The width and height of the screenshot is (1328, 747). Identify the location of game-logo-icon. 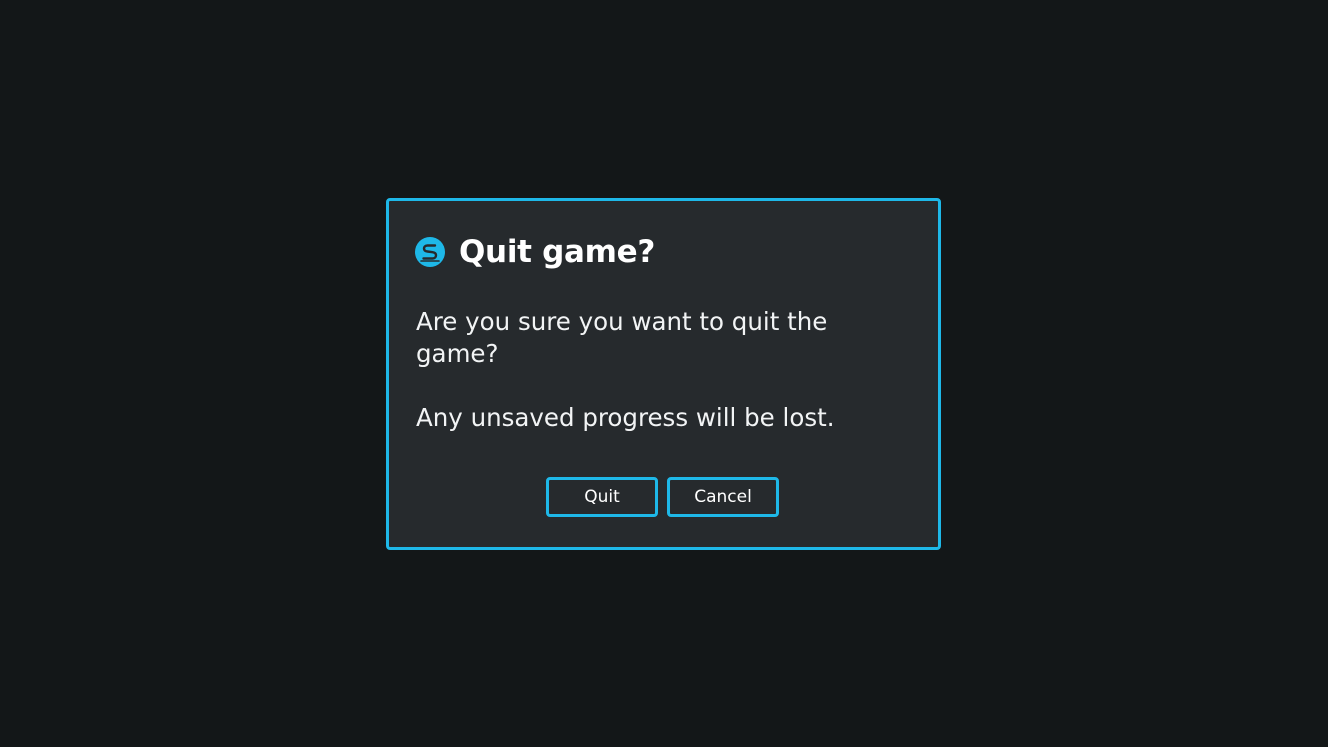
(430, 252).